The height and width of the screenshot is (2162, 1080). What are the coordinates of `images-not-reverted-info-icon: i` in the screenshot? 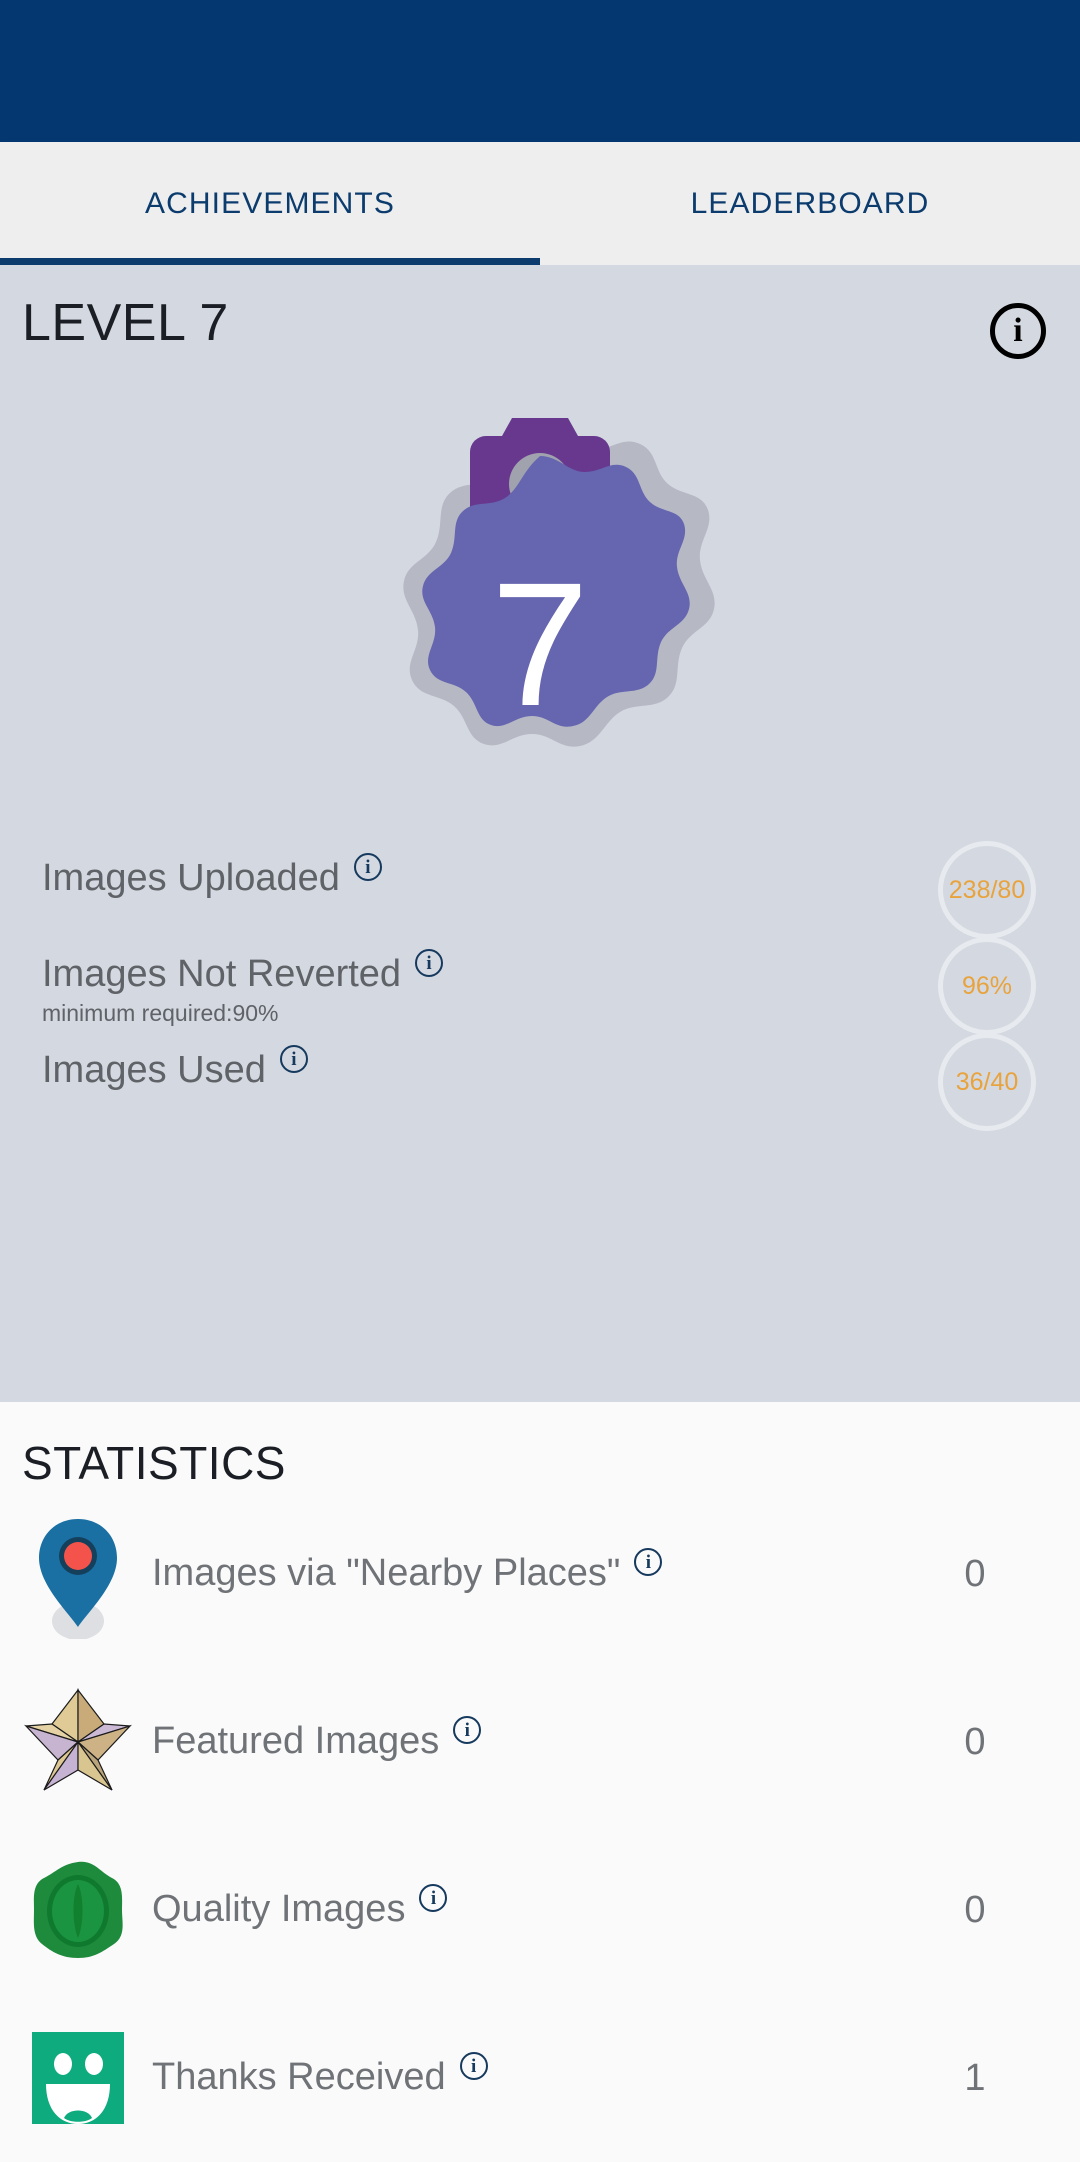 It's located at (429, 963).